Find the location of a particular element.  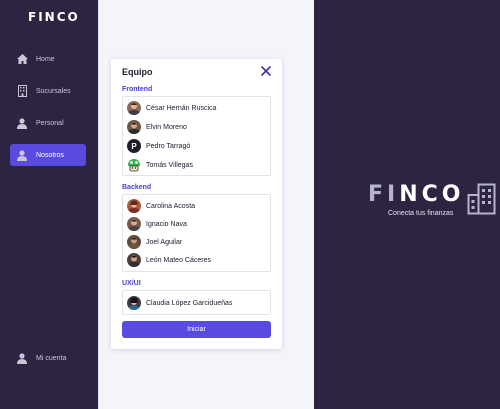

sidebar-item-label: Personal is located at coordinates (50, 123).